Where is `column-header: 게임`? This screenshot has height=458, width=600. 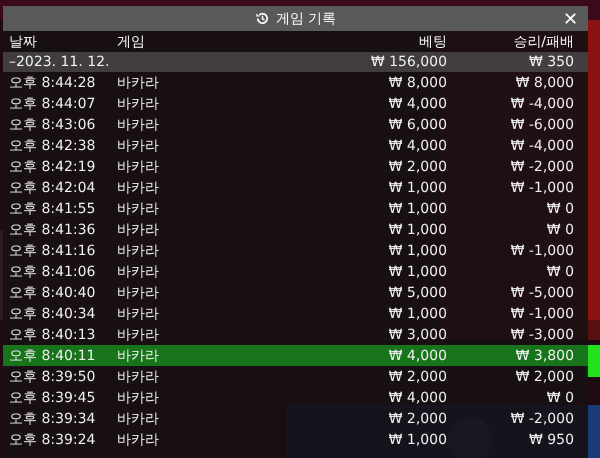
column-header: 게임 is located at coordinates (131, 41).